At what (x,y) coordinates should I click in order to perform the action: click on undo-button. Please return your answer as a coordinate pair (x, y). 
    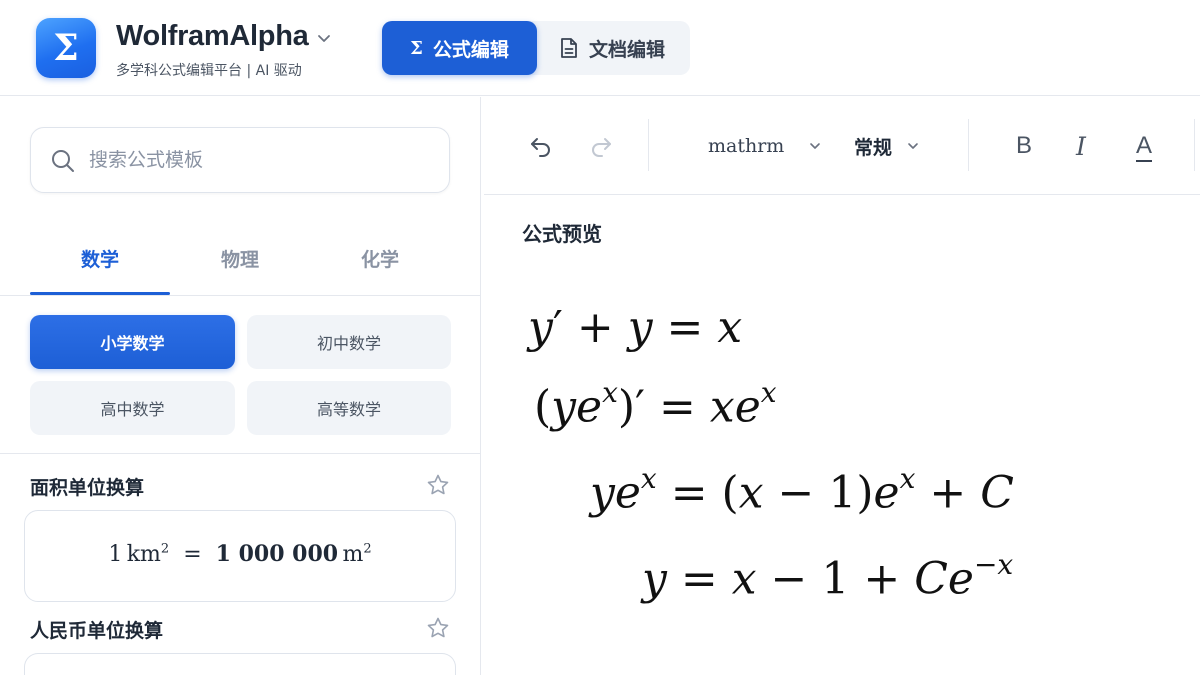
    Looking at the image, I should click on (541, 146).